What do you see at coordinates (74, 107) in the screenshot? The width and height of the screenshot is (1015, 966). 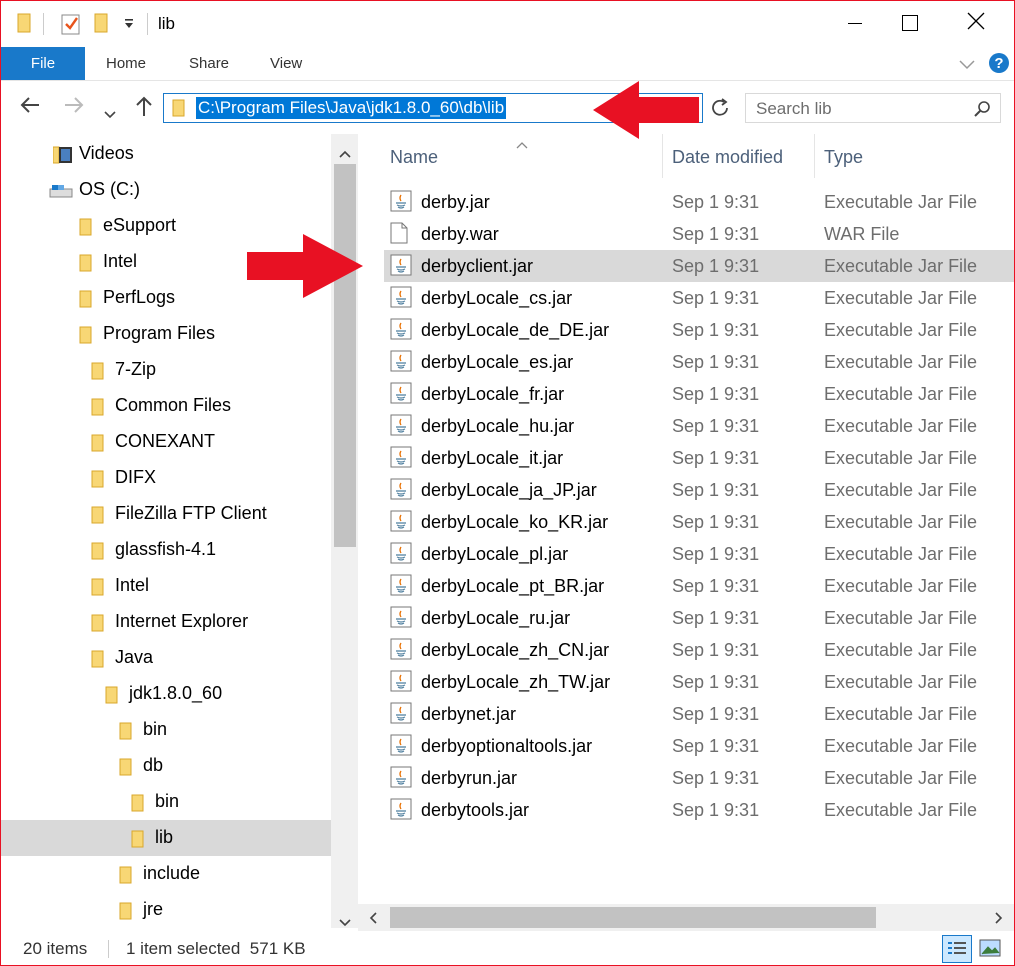 I see `forward-icon` at bounding box center [74, 107].